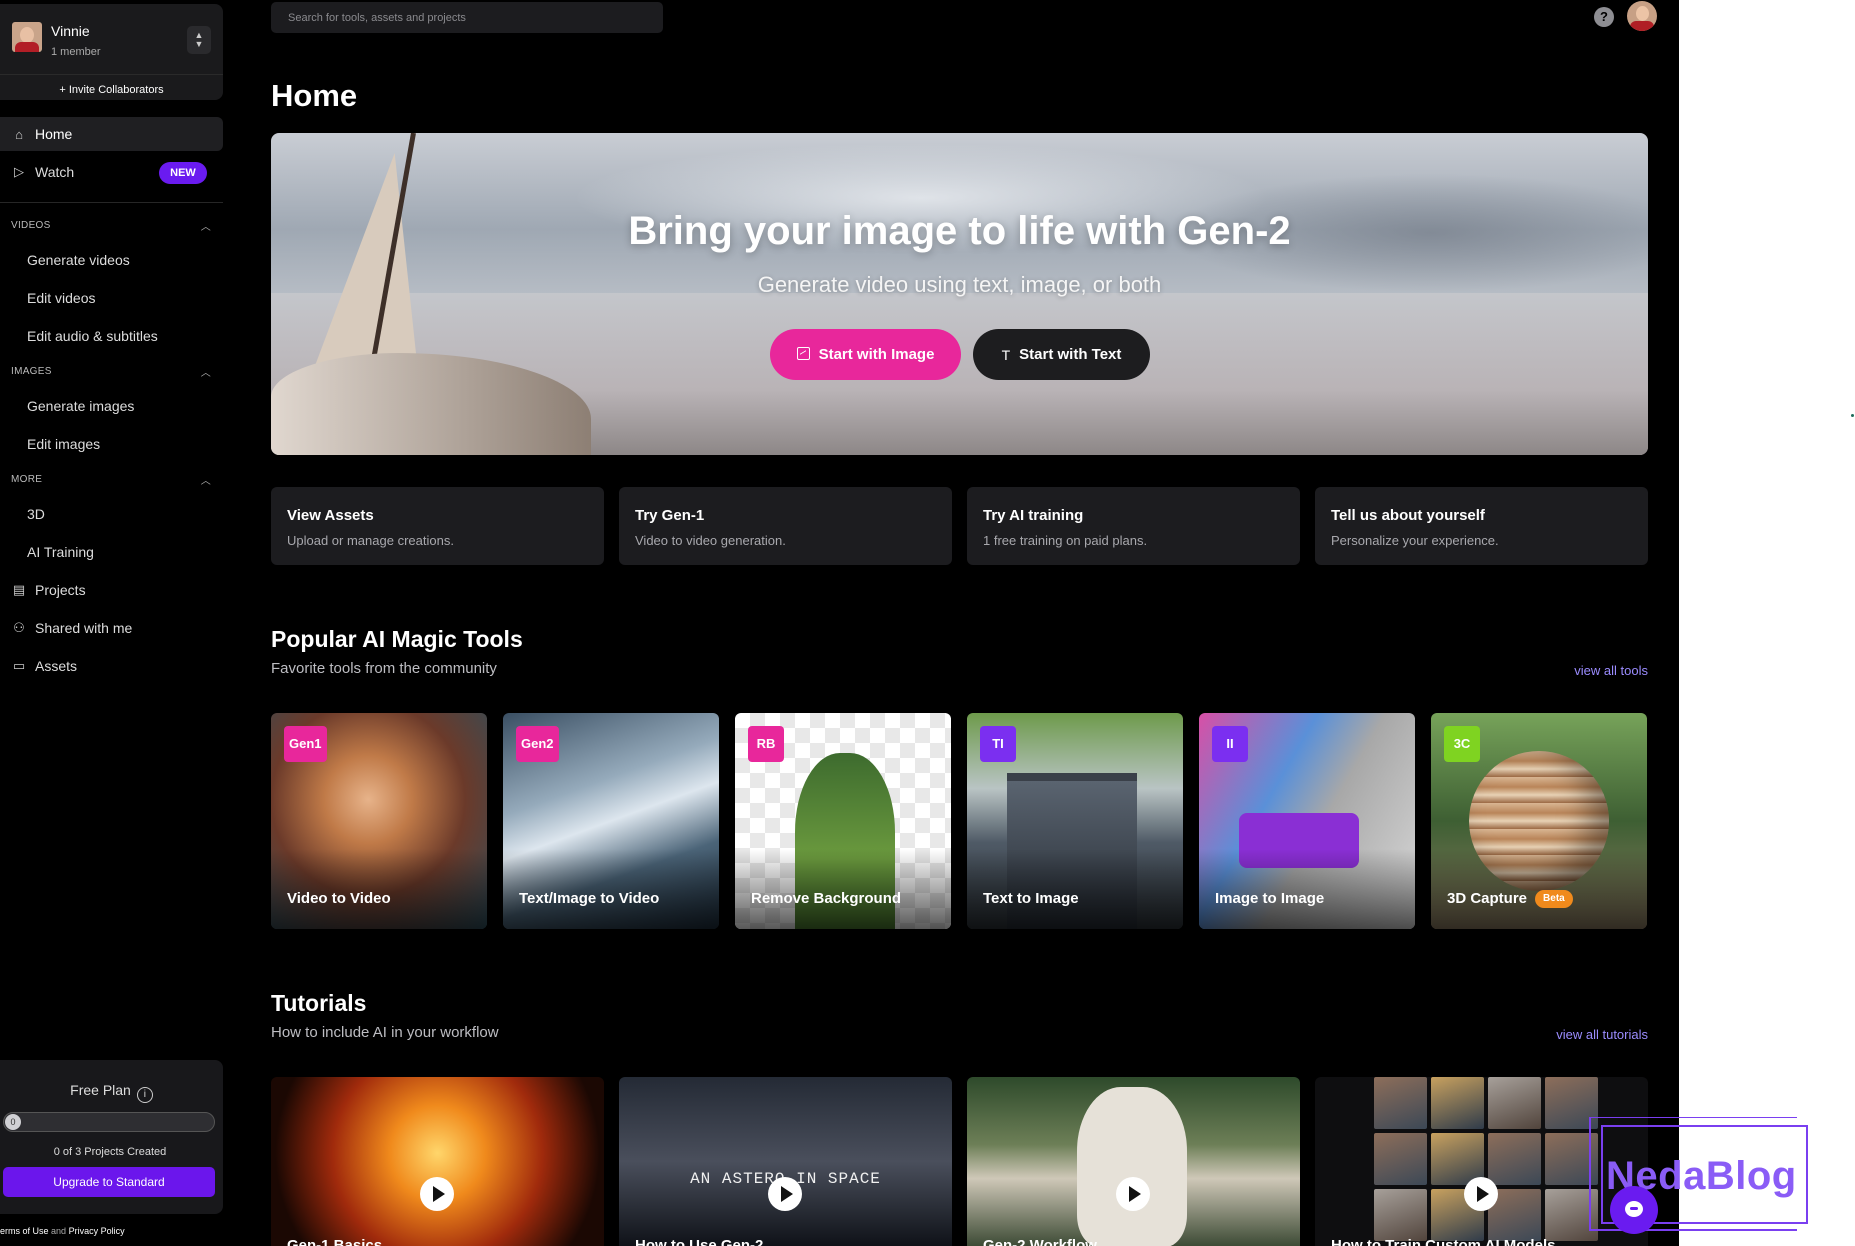 The height and width of the screenshot is (1246, 1855). Describe the element at coordinates (589, 898) in the screenshot. I see `tool-name: Text/Image to Video` at that location.